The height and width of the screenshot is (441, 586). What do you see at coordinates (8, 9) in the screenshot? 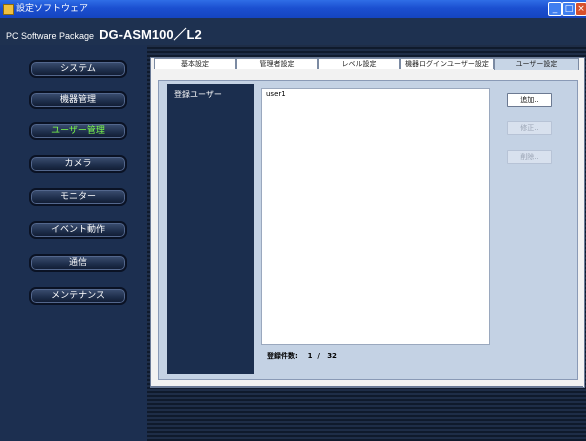
I see `app-icon` at bounding box center [8, 9].